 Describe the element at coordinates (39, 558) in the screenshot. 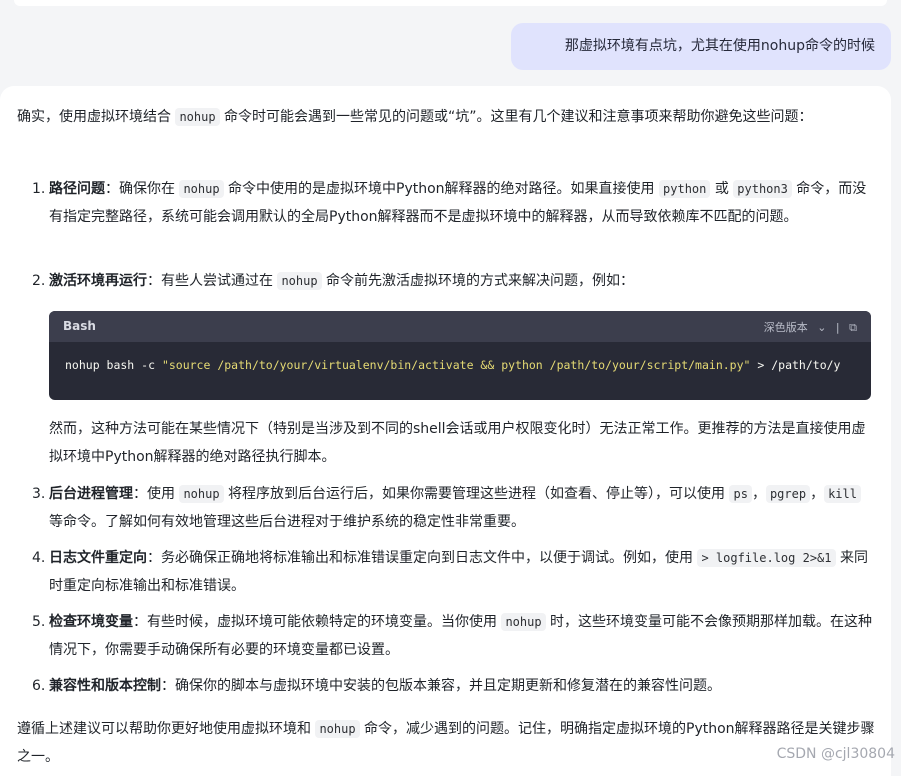

I see `list-number: 4.` at that location.